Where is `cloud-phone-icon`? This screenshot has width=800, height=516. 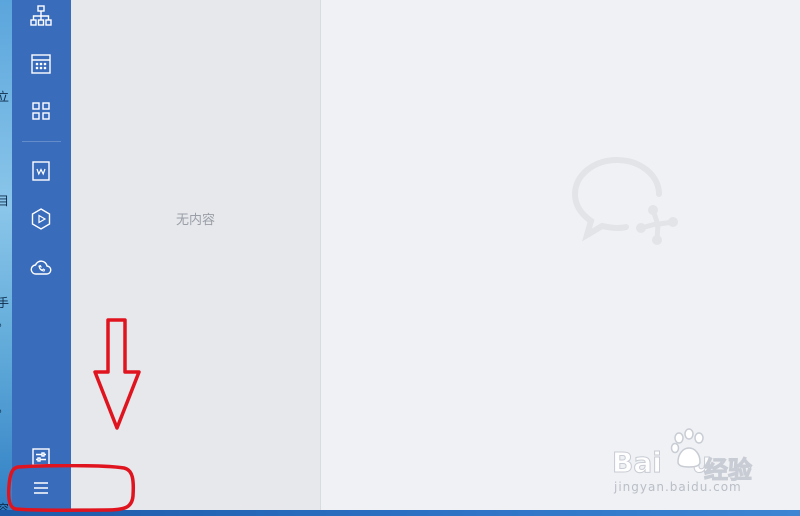
cloud-phone-icon is located at coordinates (41, 267).